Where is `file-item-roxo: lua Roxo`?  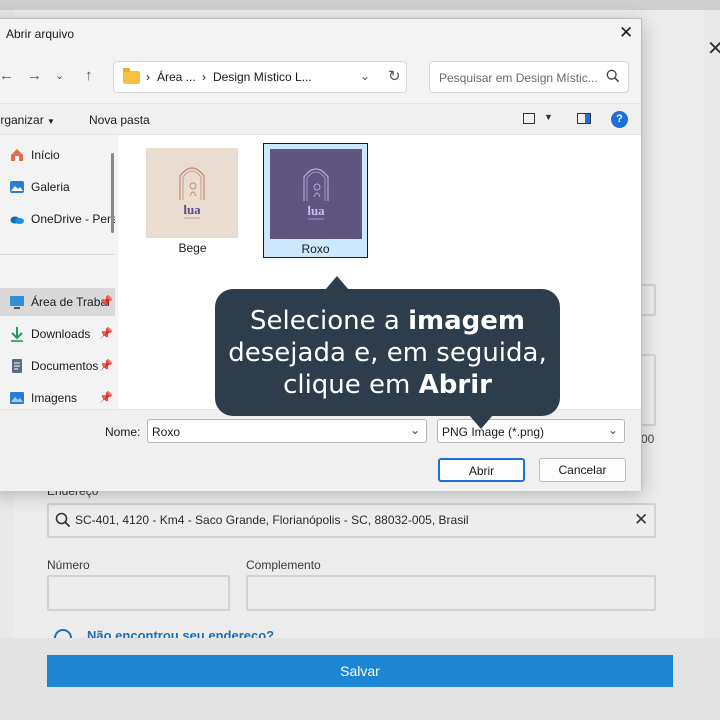
file-item-roxo: lua Roxo is located at coordinates (315, 200).